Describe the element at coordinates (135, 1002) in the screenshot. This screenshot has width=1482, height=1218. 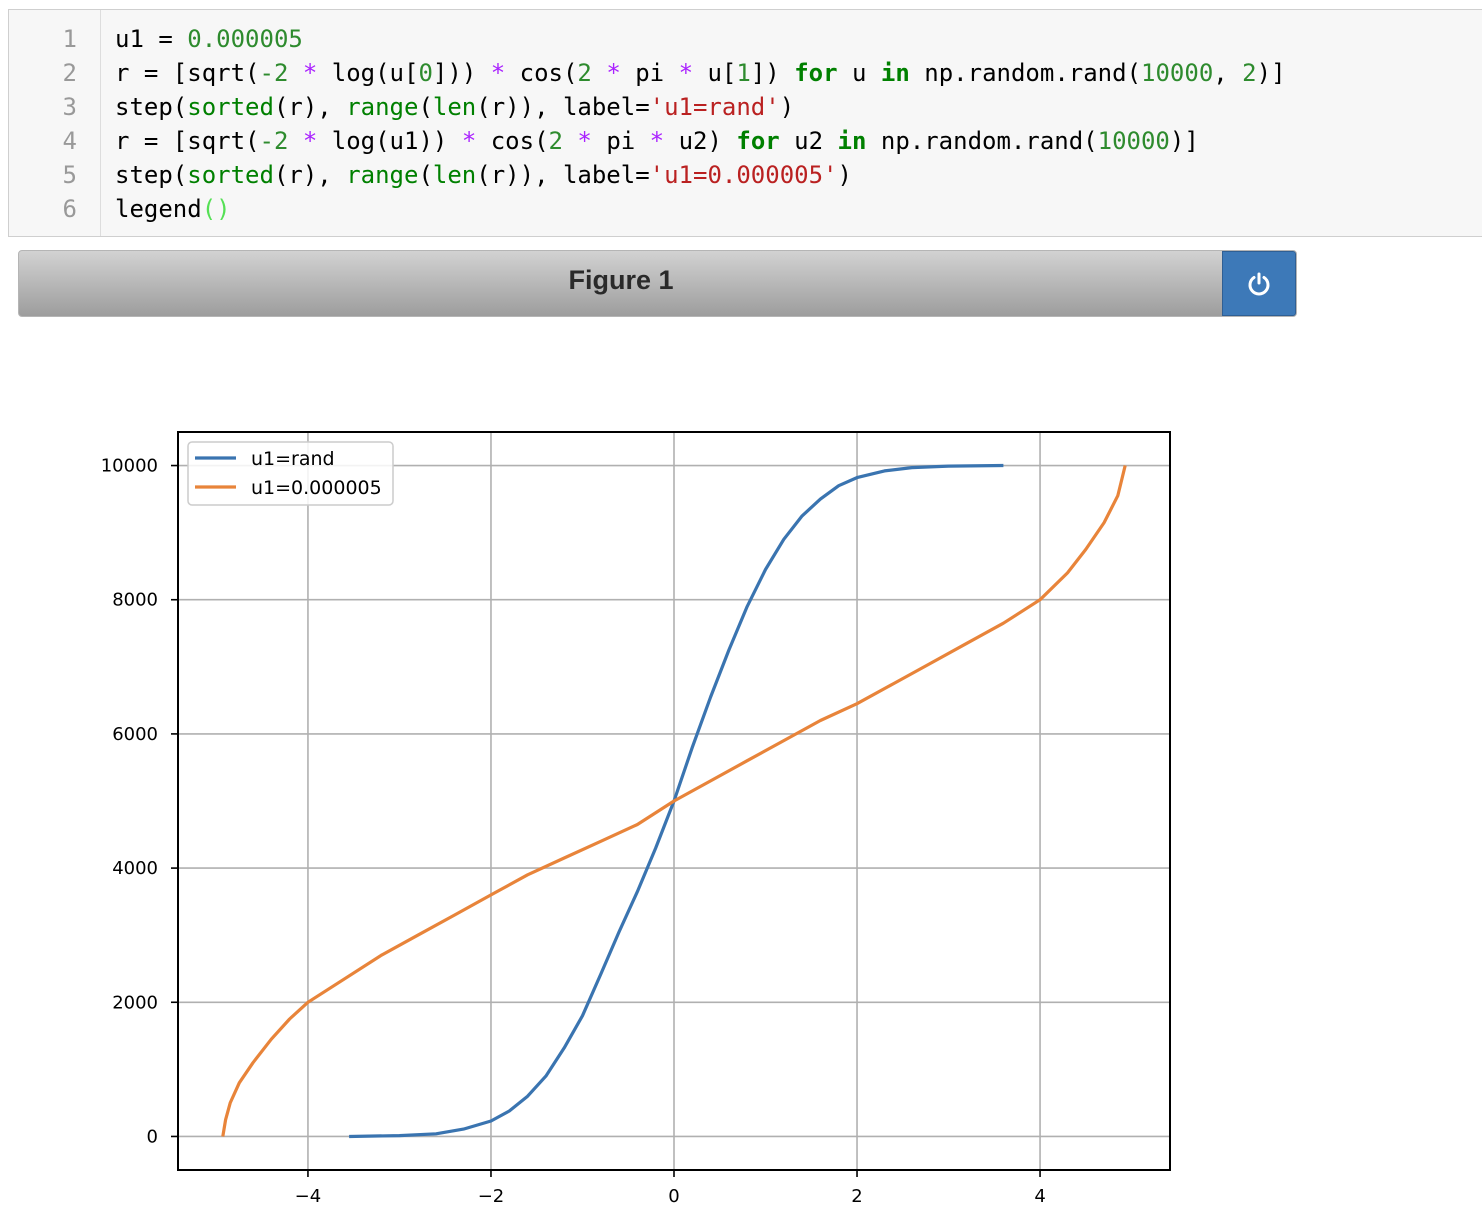
I see `y-tick-label: 2000` at that location.